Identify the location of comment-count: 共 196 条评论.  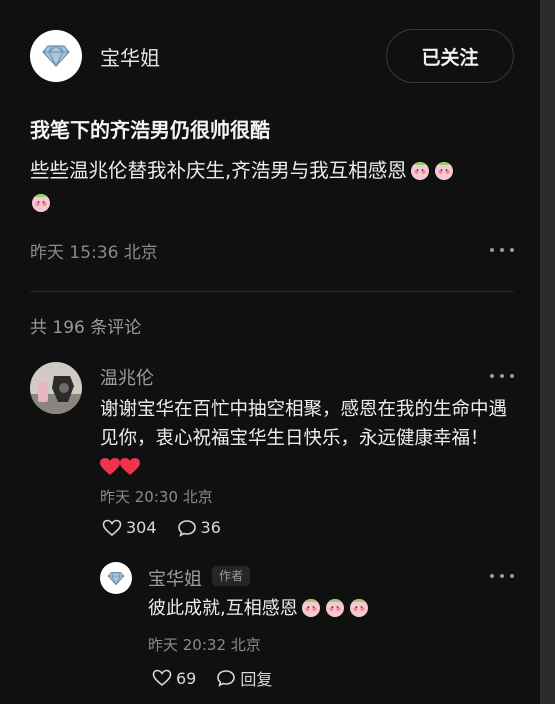
(86, 328).